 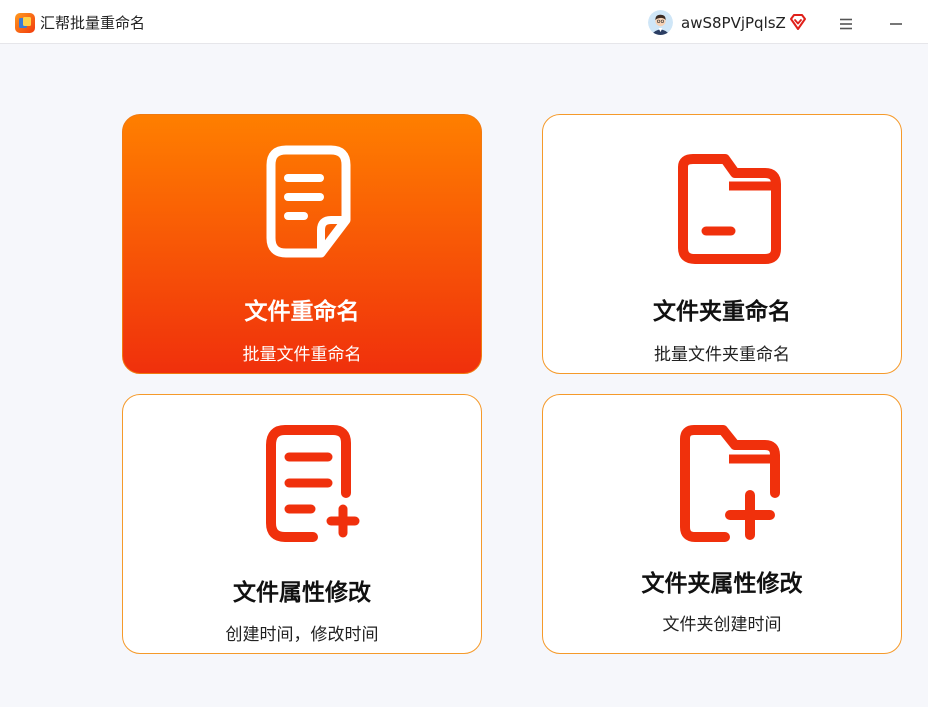 What do you see at coordinates (308, 201) in the screenshot?
I see `document-icon` at bounding box center [308, 201].